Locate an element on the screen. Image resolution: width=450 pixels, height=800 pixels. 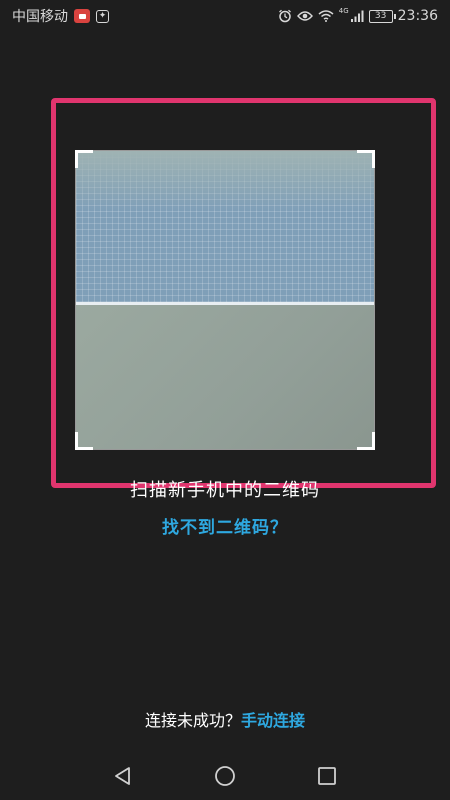
video-record-icon is located at coordinates (82, 16).